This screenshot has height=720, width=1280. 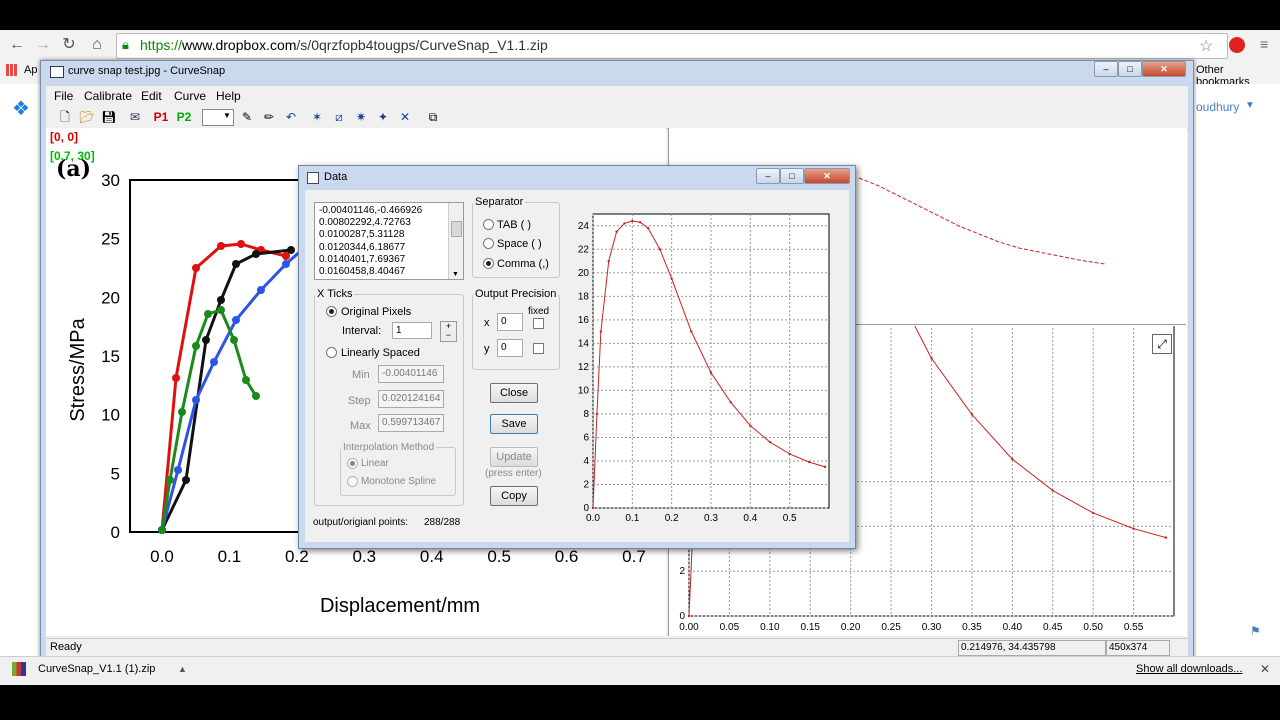 I want to click on undo-icon: ↶, so click(x=291, y=117).